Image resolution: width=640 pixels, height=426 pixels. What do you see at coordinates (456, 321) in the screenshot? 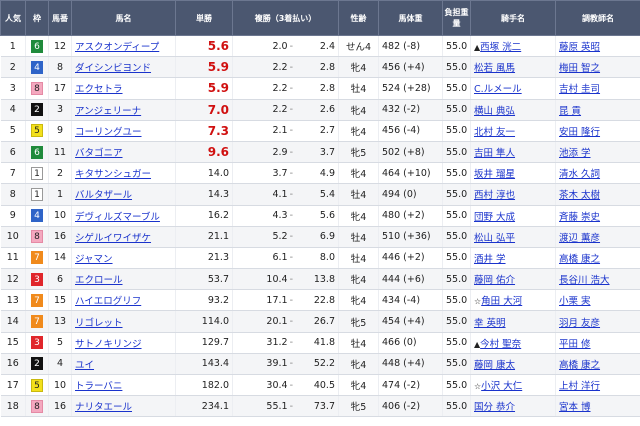
I see `load-weight-cell: 55.0` at bounding box center [456, 321].